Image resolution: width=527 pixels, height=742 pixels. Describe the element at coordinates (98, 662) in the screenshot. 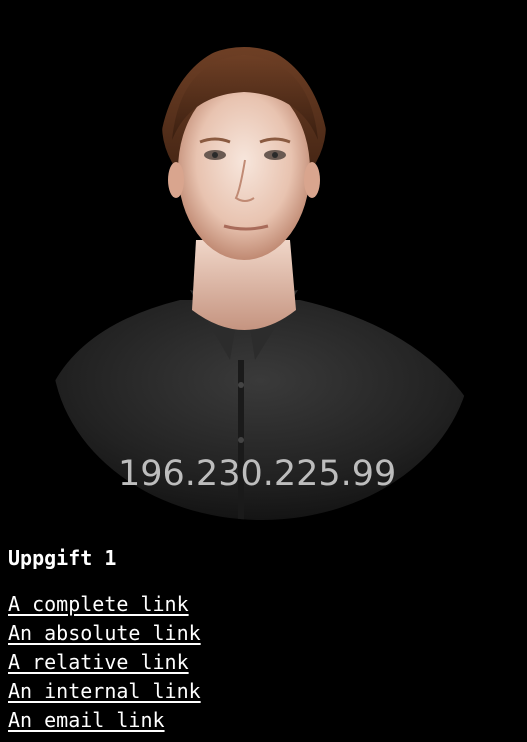

I see `relative-link: A relative link` at that location.